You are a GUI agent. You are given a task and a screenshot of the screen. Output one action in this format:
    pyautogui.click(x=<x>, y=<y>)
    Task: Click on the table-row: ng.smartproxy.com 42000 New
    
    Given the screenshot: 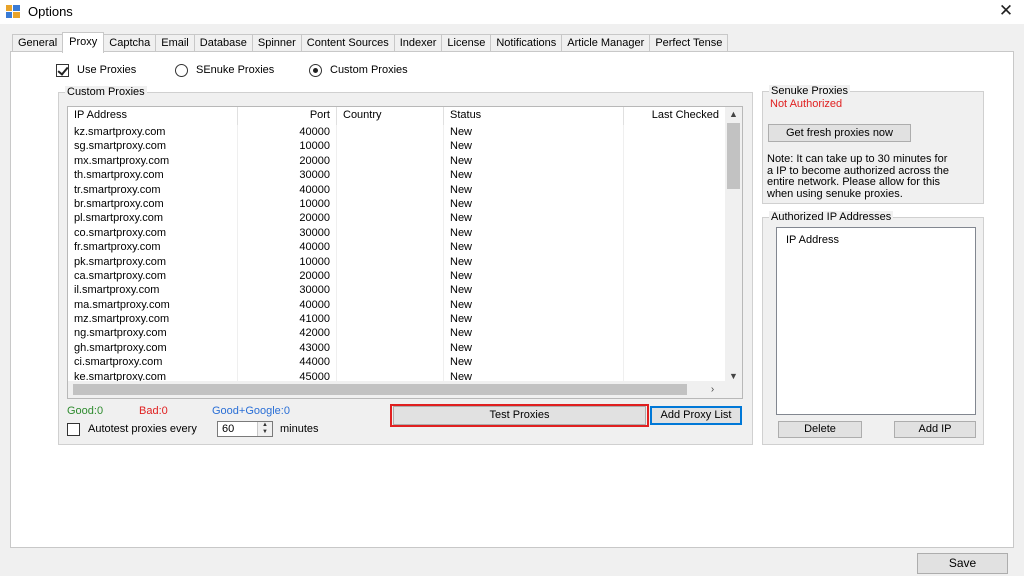 What is the action you would take?
    pyautogui.click(x=397, y=333)
    